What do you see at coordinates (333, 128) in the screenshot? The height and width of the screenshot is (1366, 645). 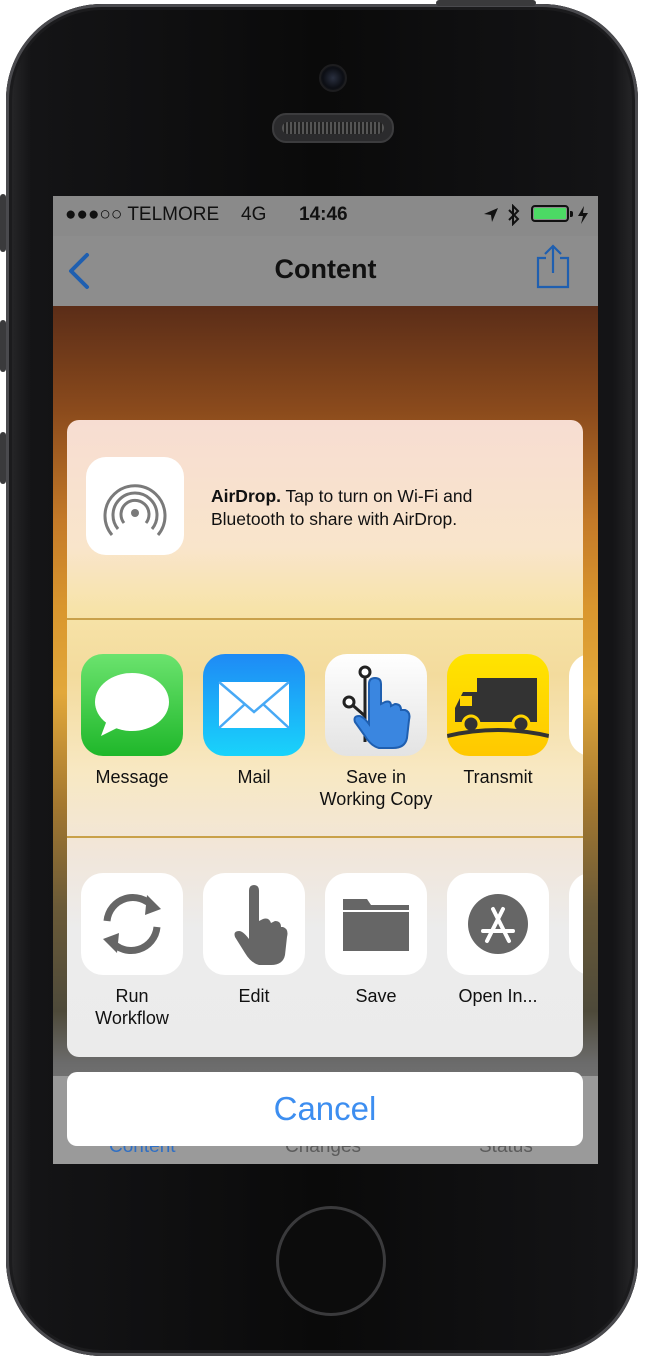 I see `earpiece-speaker` at bounding box center [333, 128].